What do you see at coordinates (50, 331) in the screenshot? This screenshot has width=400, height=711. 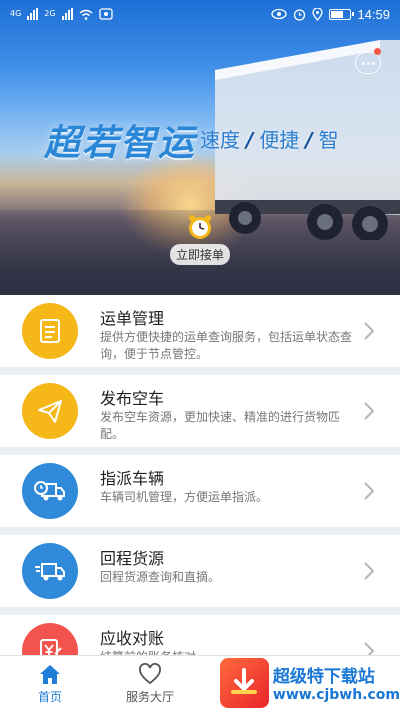 I see `document-icon` at bounding box center [50, 331].